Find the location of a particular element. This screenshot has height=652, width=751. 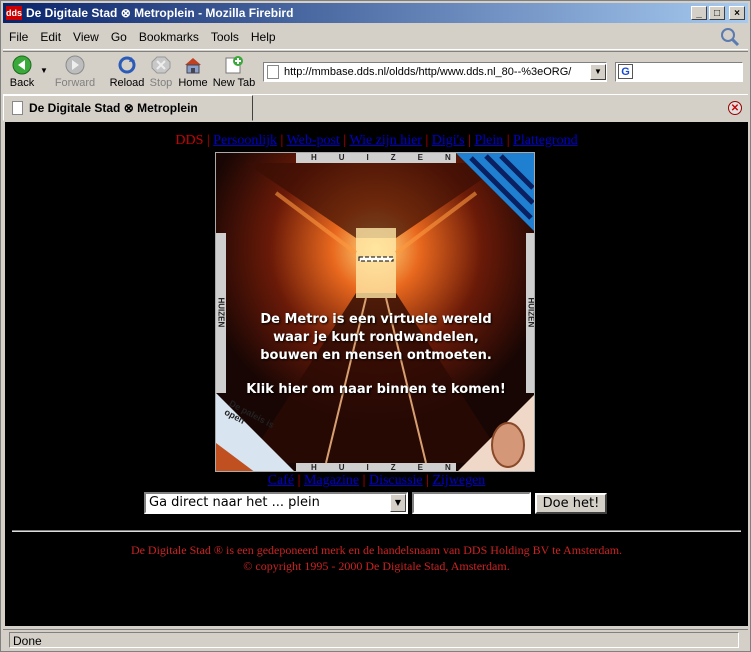

goto-form: Ga direct naar het ... plein ▼ Doe het! is located at coordinates (376, 504).